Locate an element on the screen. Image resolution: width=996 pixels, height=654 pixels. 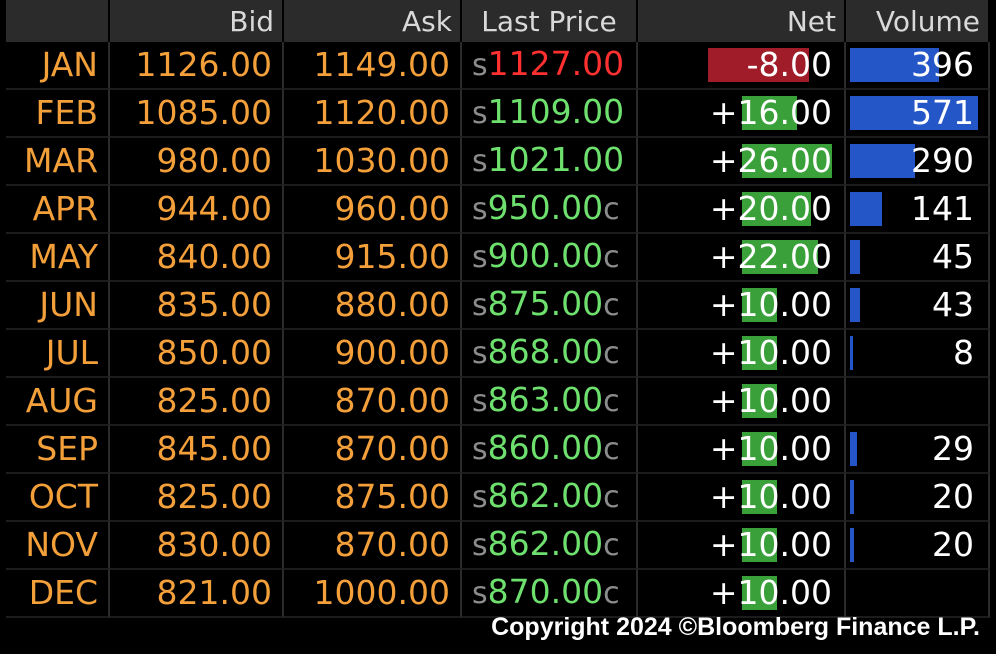
last-price-cell: s1127.00 is located at coordinates (550, 66).